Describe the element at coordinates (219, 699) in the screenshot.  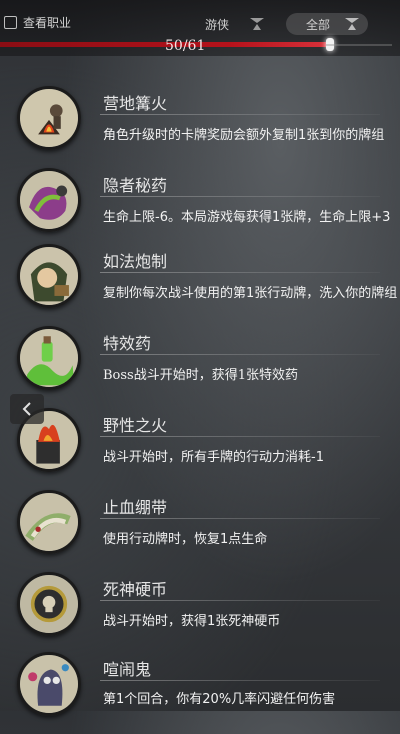
I see `item-desc: 第1个回合，你有20%几率闪避任何伤害` at that location.